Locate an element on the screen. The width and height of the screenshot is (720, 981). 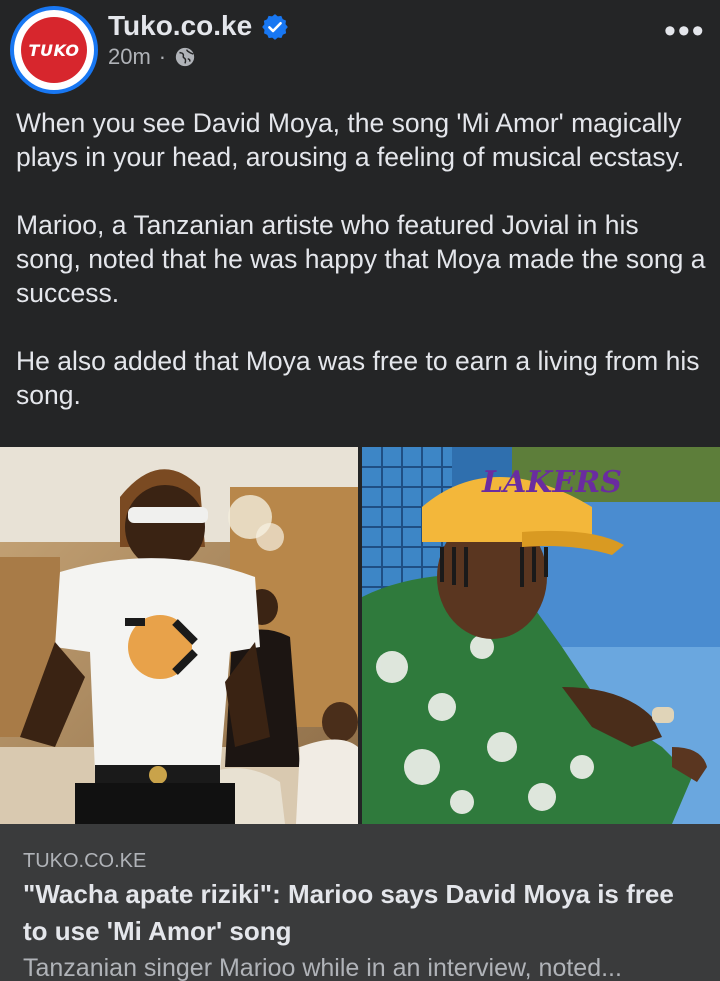
tuko-logo: TUKO is located at coordinates (54, 50).